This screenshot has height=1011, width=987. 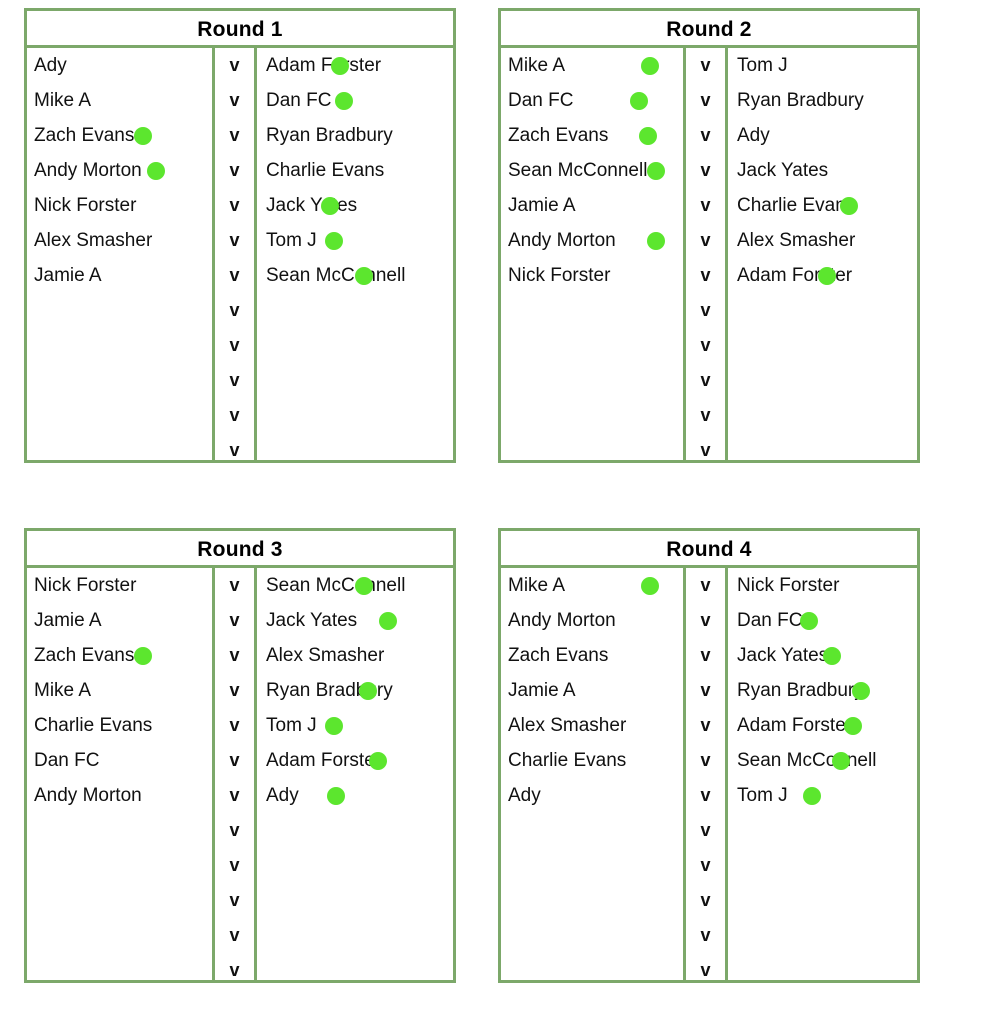 What do you see at coordinates (542, 690) in the screenshot?
I see `player-name: Jamie A` at bounding box center [542, 690].